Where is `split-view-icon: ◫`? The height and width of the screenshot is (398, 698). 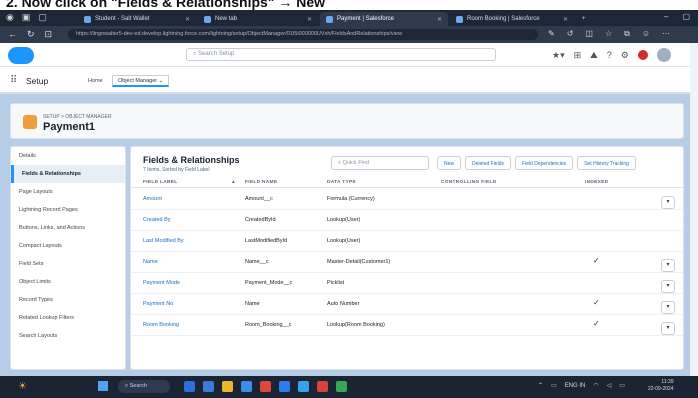
split-view-icon: ◫ is located at coordinates (589, 34).